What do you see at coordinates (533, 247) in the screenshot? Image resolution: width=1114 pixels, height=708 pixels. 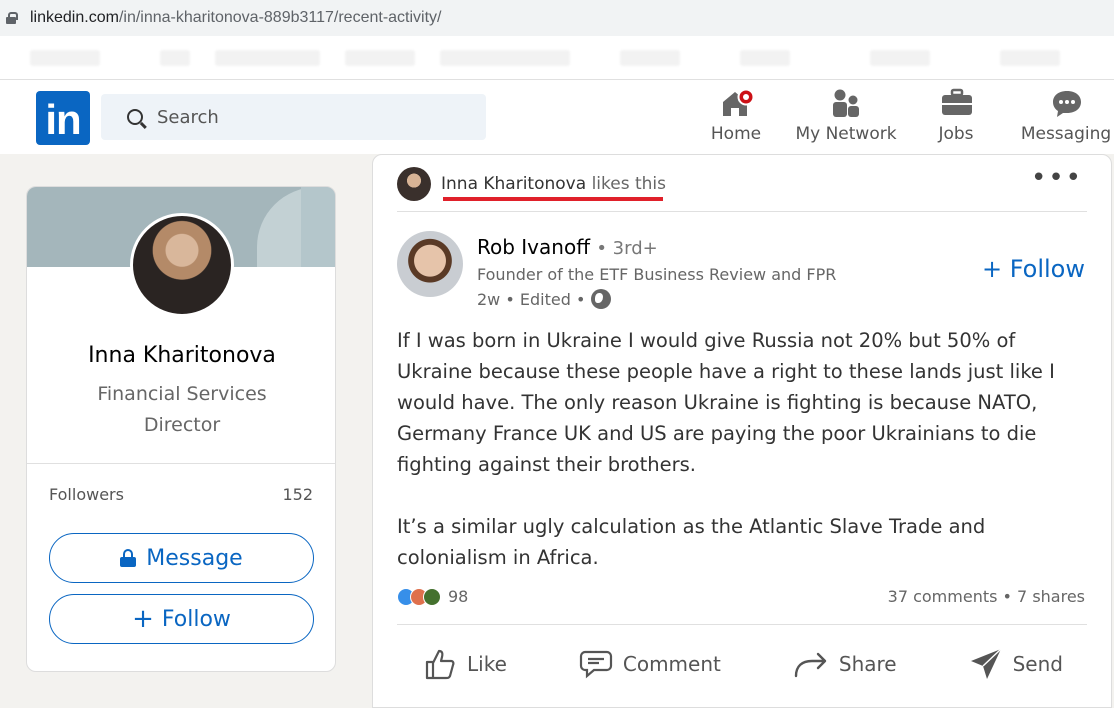 I see `author-name: Rob Ivanoff` at bounding box center [533, 247].